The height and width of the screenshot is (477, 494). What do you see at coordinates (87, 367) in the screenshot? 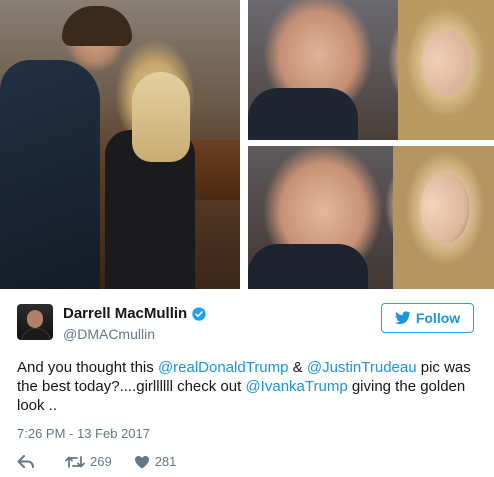
I see `tweet-text-segment: And you thought this` at bounding box center [87, 367].